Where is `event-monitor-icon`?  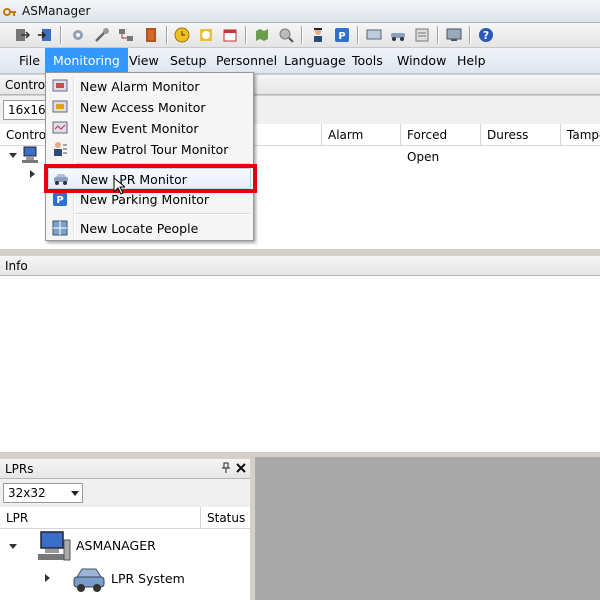 event-monitor-icon is located at coordinates (60, 127).